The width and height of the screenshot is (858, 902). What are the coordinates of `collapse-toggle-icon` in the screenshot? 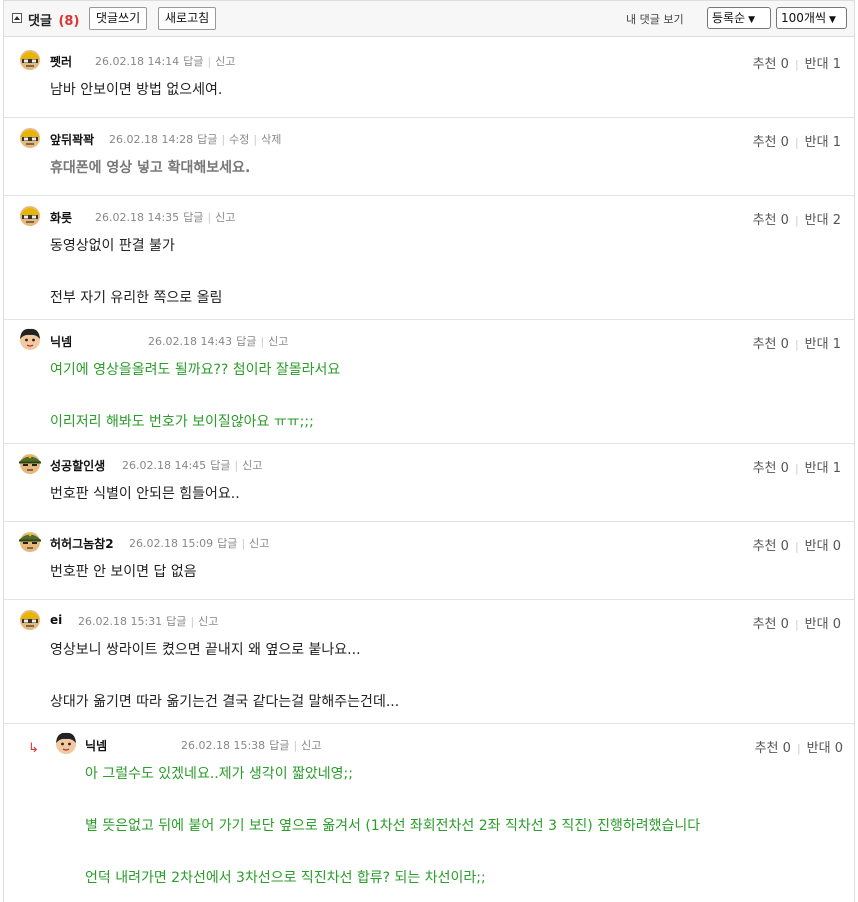 It's located at (17, 18).